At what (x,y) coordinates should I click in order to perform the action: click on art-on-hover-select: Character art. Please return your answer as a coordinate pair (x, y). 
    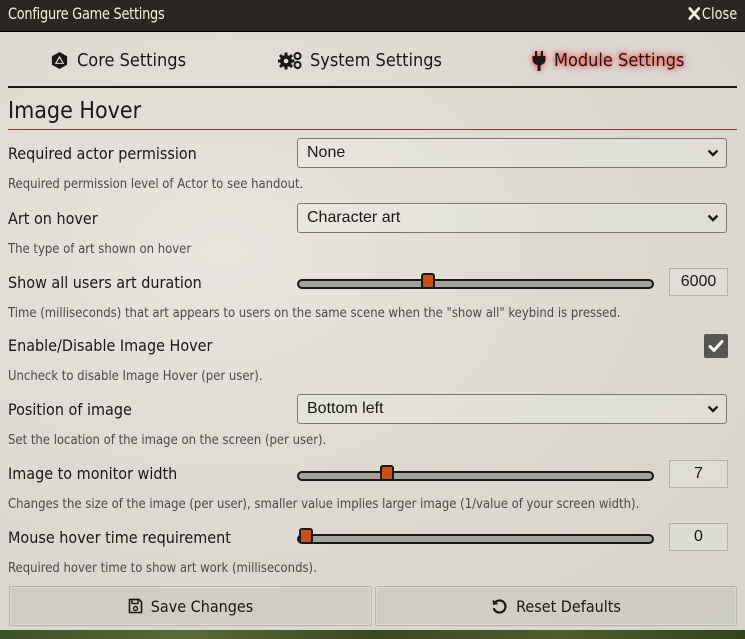
    Looking at the image, I should click on (512, 218).